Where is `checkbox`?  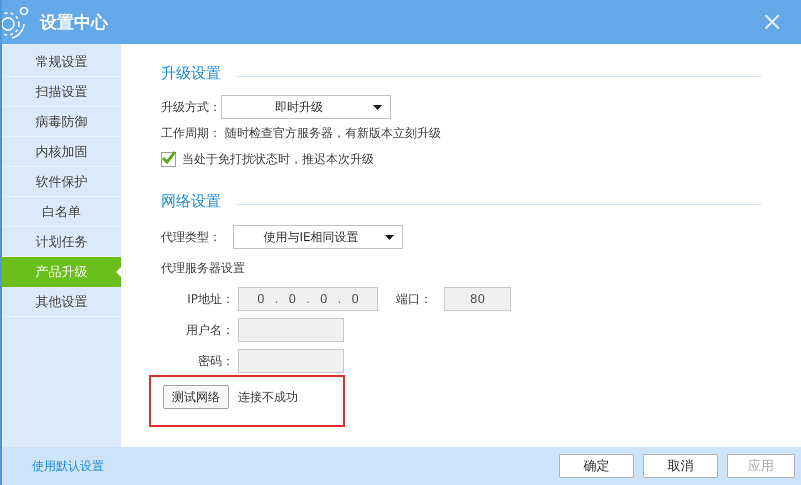
checkbox is located at coordinates (168, 159).